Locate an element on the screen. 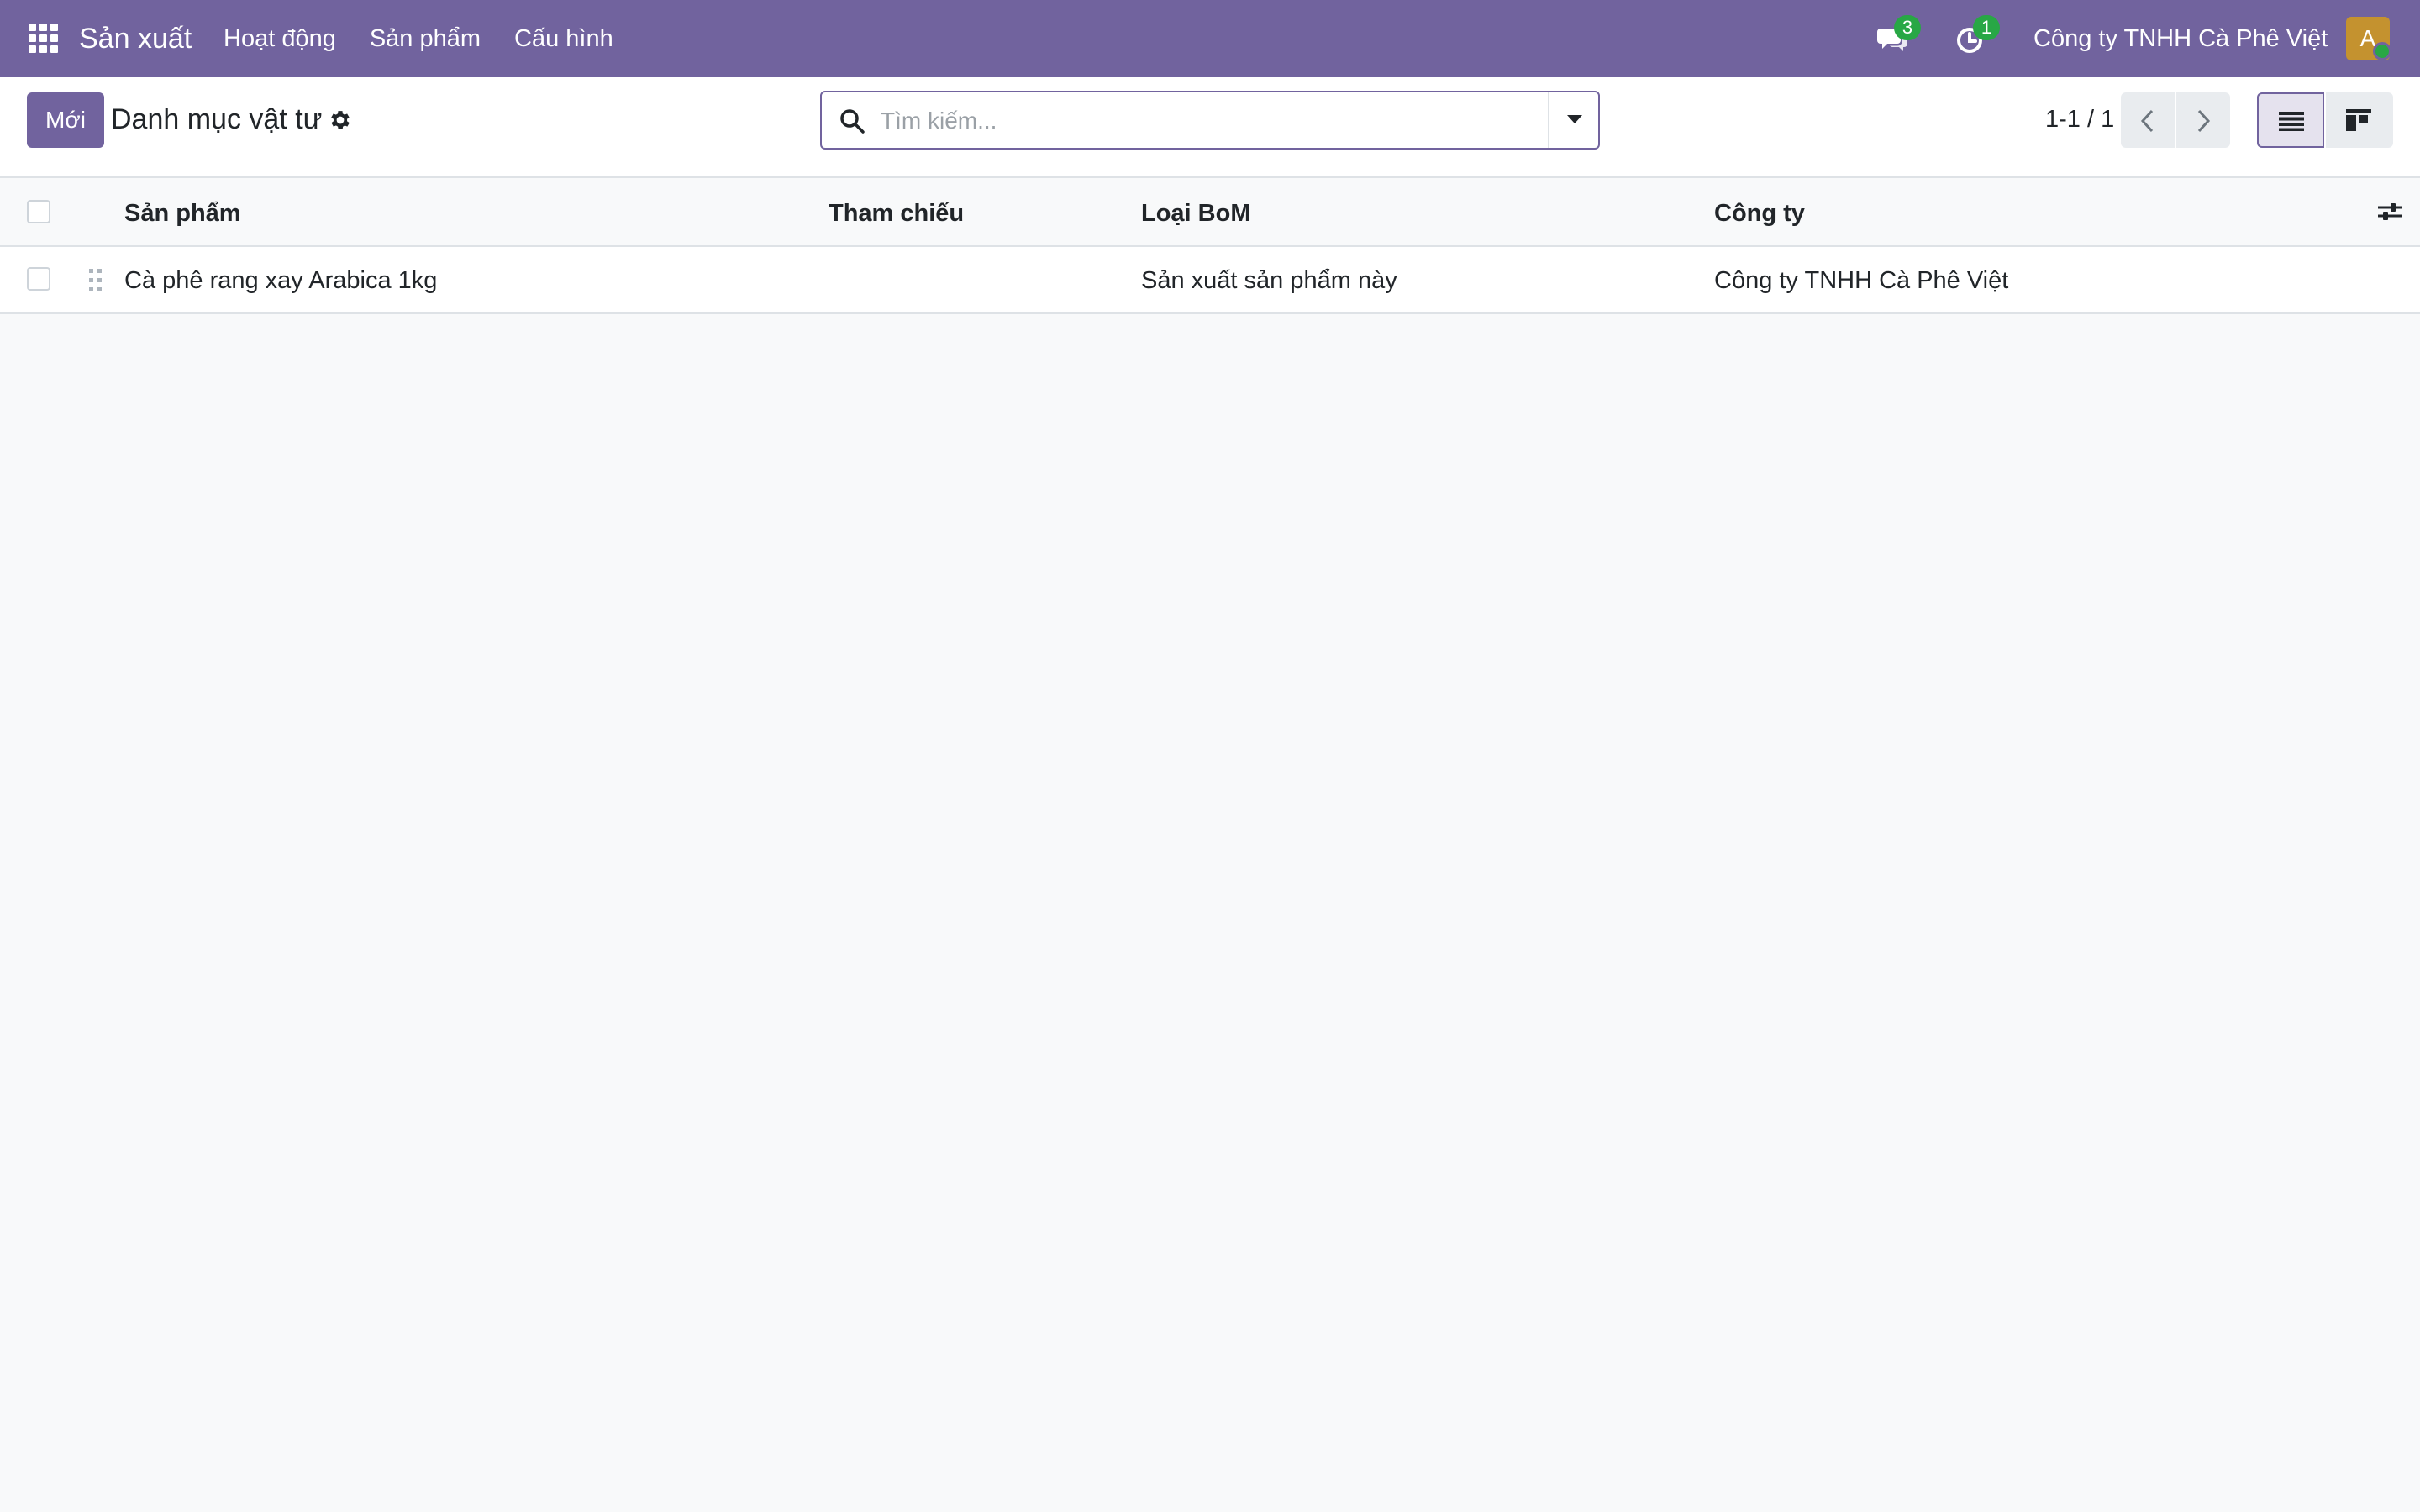 The image size is (2420, 1512). search-options-toggle is located at coordinates (1573, 120).